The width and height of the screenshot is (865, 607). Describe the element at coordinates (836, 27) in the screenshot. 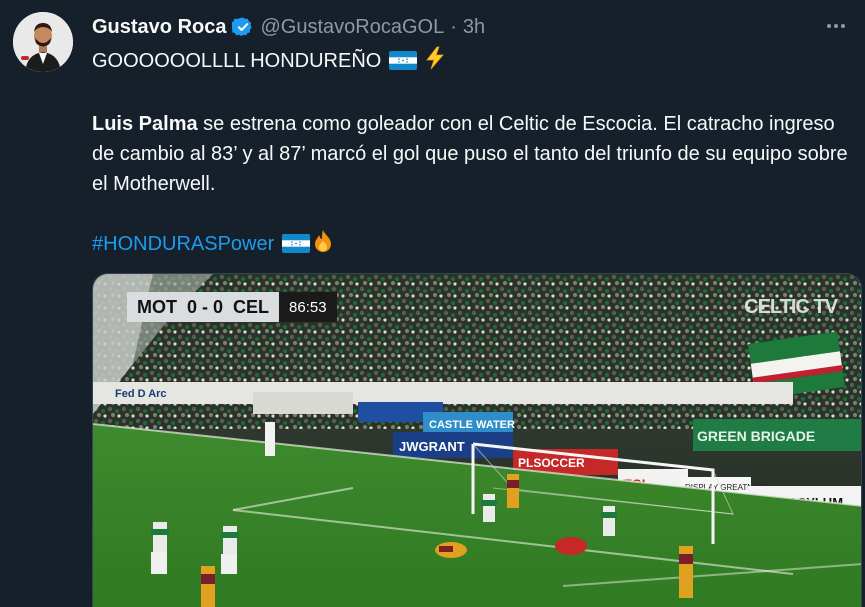

I see `more-options-icon` at that location.